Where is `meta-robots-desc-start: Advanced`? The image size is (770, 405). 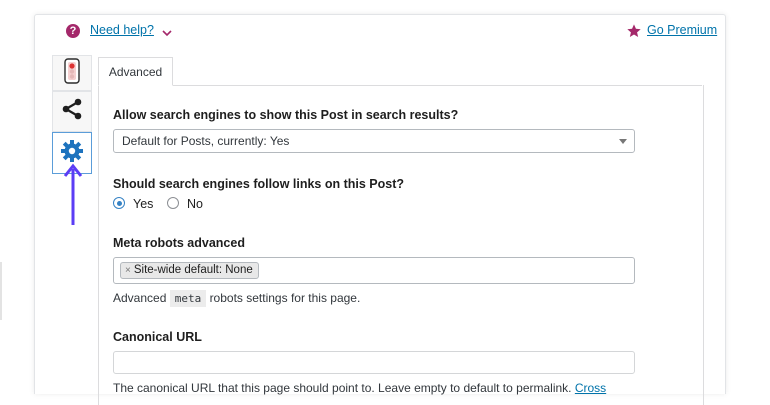 meta-robots-desc-start: Advanced is located at coordinates (140, 298).